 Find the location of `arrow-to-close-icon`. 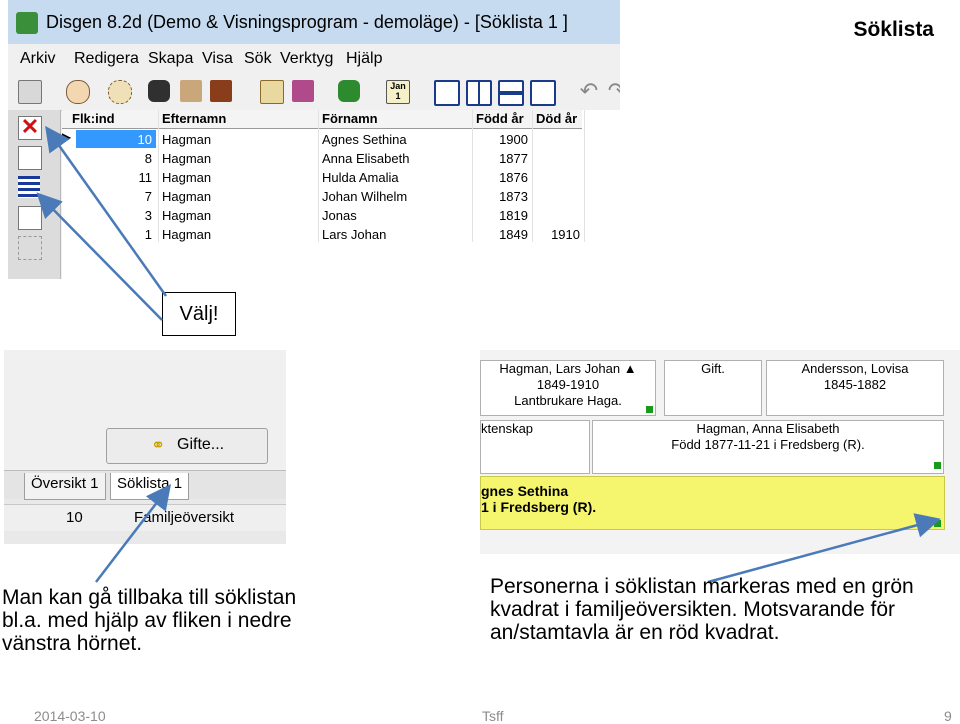

arrow-to-close-icon is located at coordinates (99, 256).